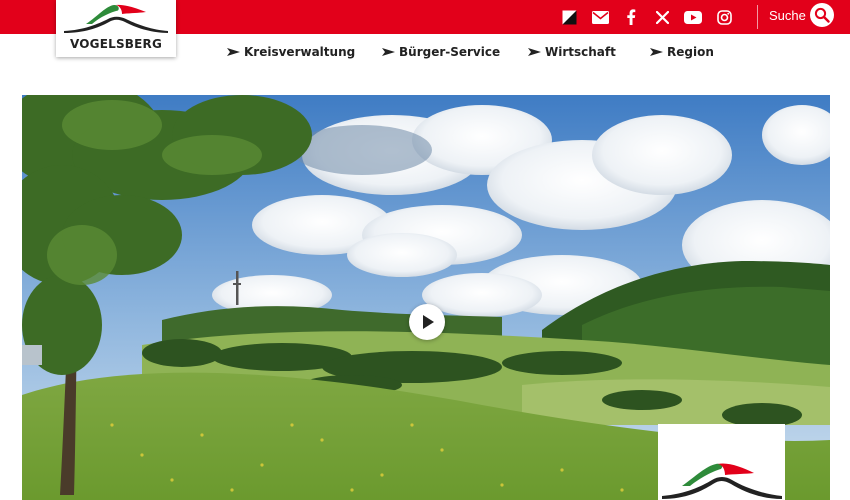 Image resolution: width=850 pixels, height=500 pixels. I want to click on nav-item-region: Region, so click(682, 52).